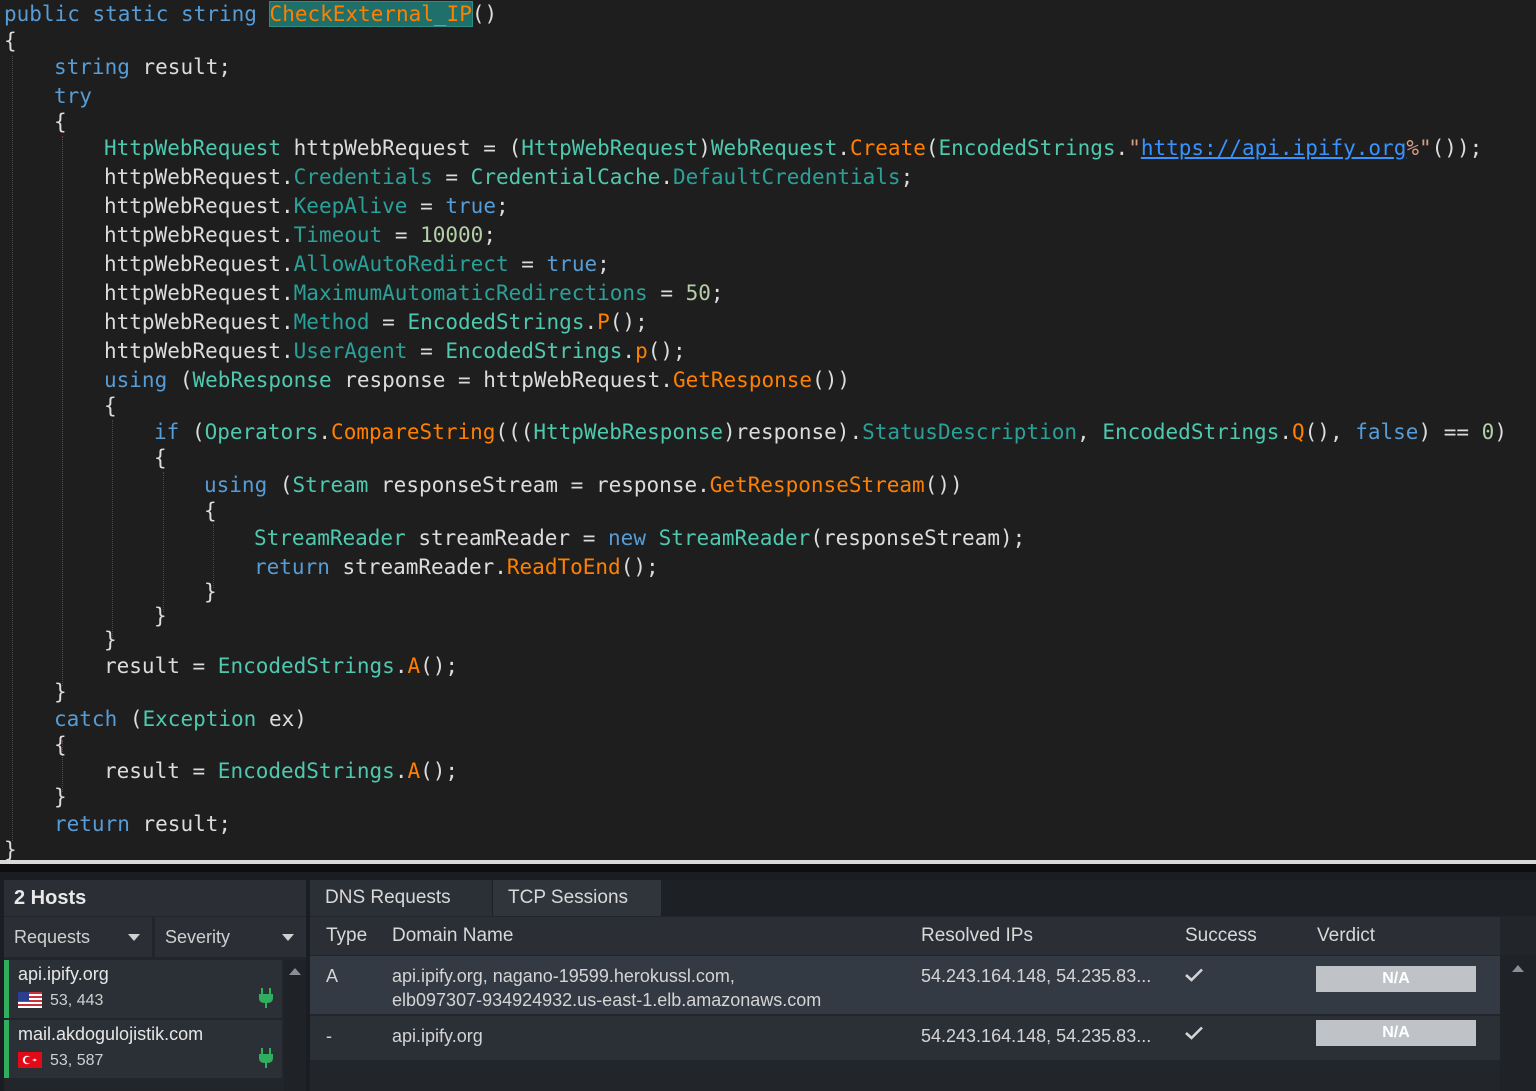 The width and height of the screenshot is (1536, 1091). I want to click on code-token: 50, so click(698, 293).